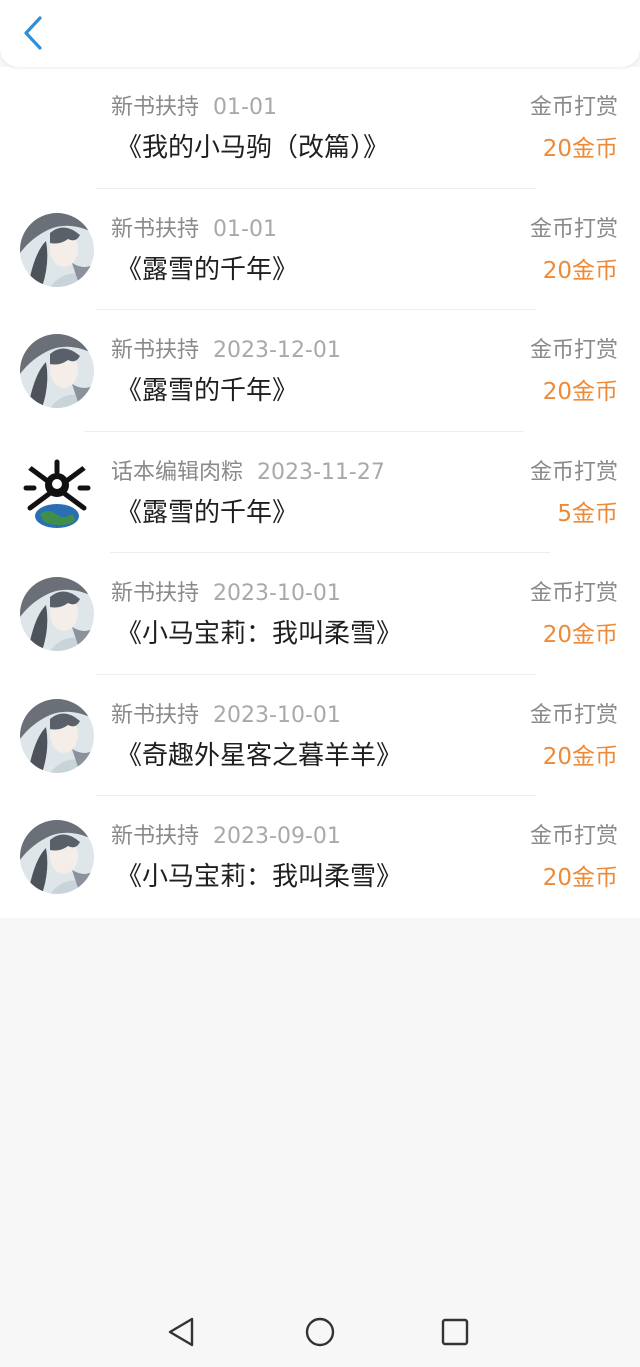 Image resolution: width=640 pixels, height=1367 pixels. I want to click on system-nav-bar, so click(320, 1332).